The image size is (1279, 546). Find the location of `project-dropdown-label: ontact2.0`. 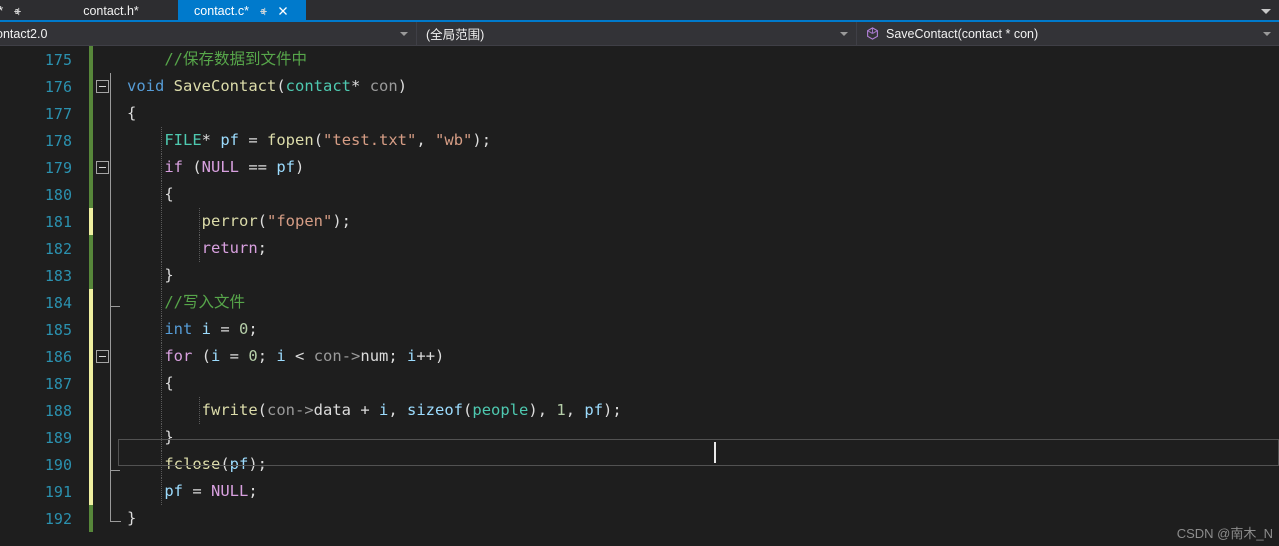

project-dropdown-label: ontact2.0 is located at coordinates (24, 33).